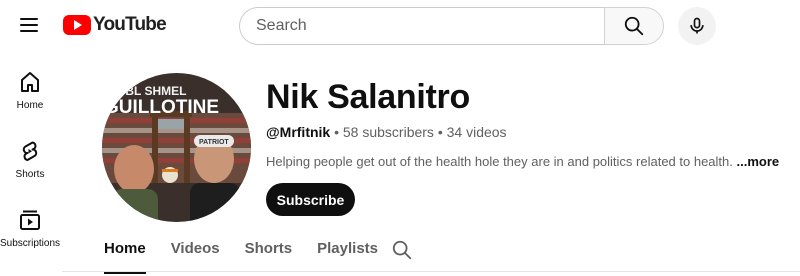  I want to click on subscriptions-icon, so click(30, 220).